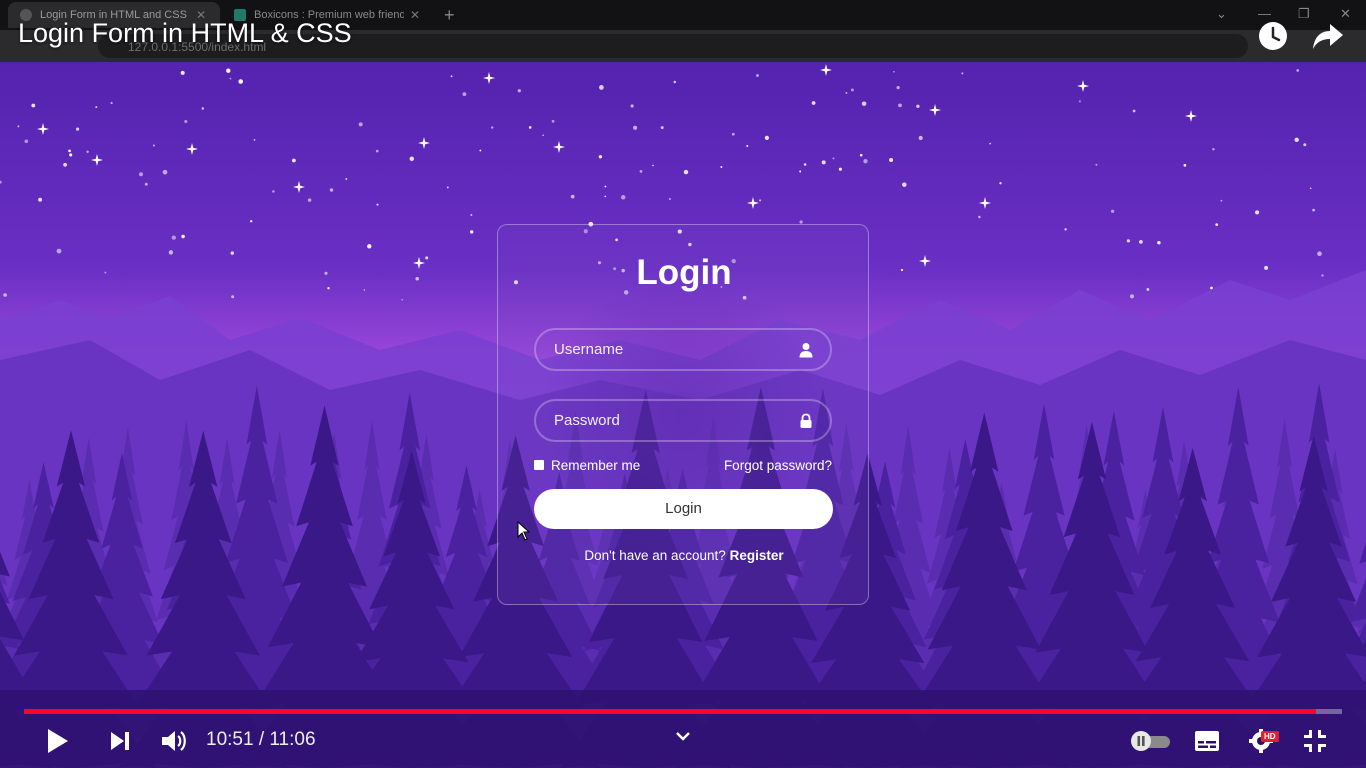  I want to click on chevron-down-icon, so click(683, 737).